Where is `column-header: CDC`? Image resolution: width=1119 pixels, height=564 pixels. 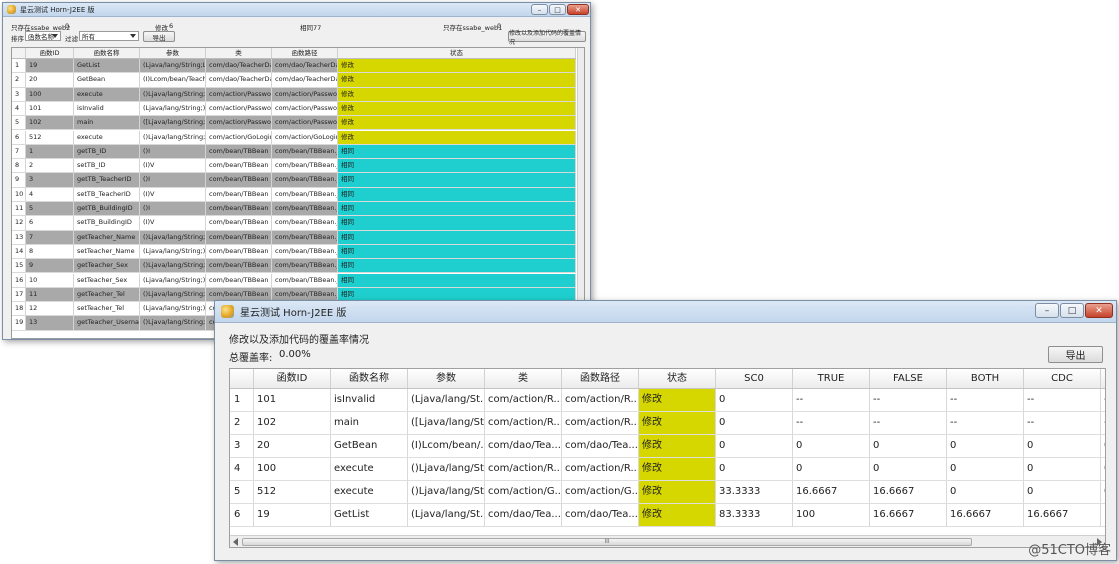
column-header: CDC is located at coordinates (1062, 378).